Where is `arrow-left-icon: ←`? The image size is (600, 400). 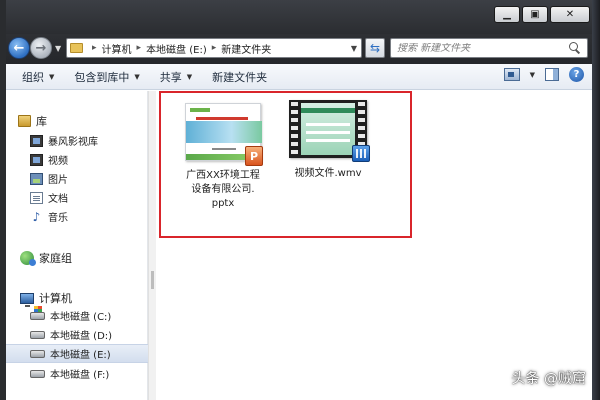
arrow-left-icon: ← is located at coordinates (19, 48).